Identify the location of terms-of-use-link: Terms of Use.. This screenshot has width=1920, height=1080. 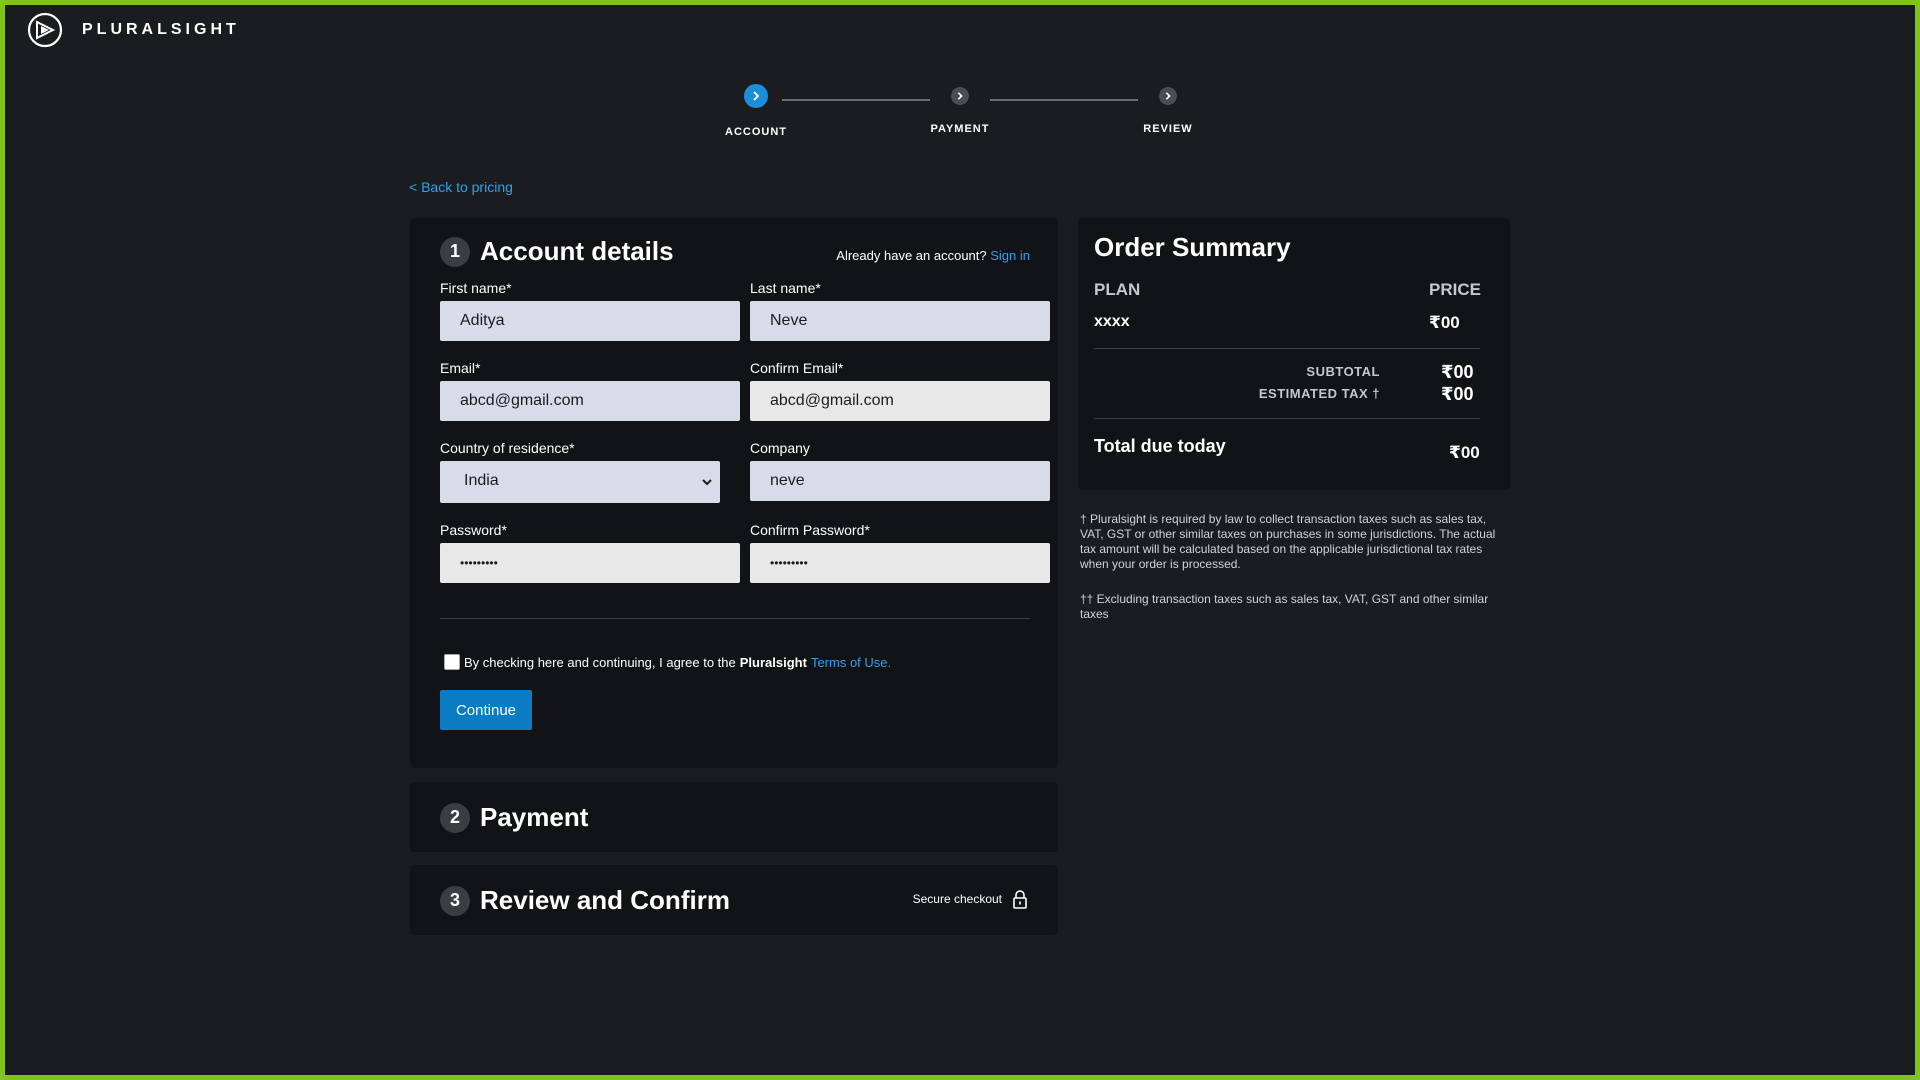
(851, 662).